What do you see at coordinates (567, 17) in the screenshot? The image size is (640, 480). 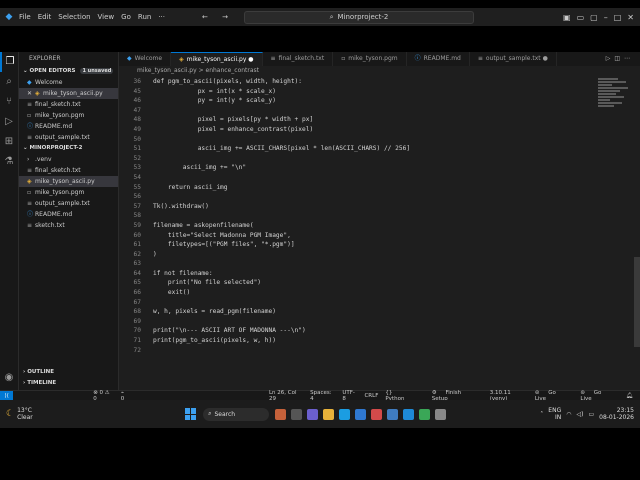 I see `toggle-sidebar-icon: ▣` at bounding box center [567, 17].